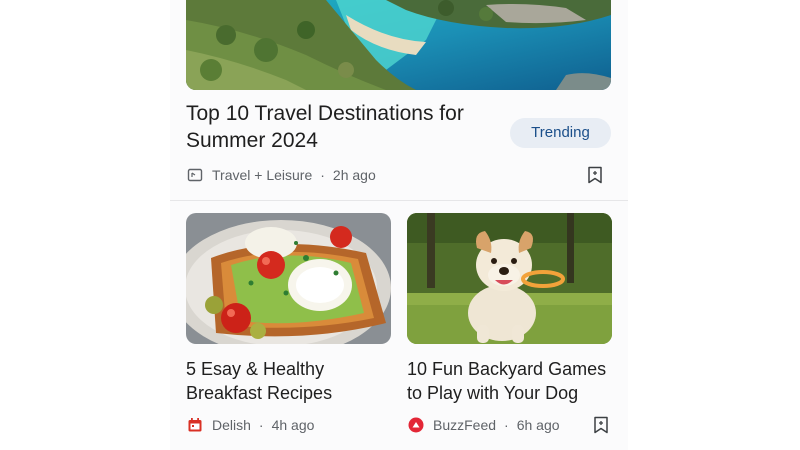  I want to click on dog-article-meta: BuzzFeed · 6h ago, so click(483, 425).